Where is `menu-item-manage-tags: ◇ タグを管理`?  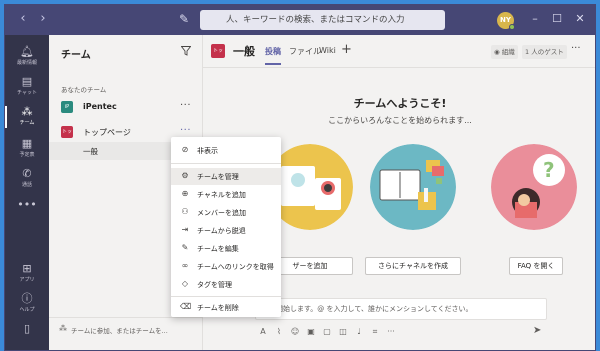
menu-item-manage-tags: ◇ タグを管理 is located at coordinates (226, 284).